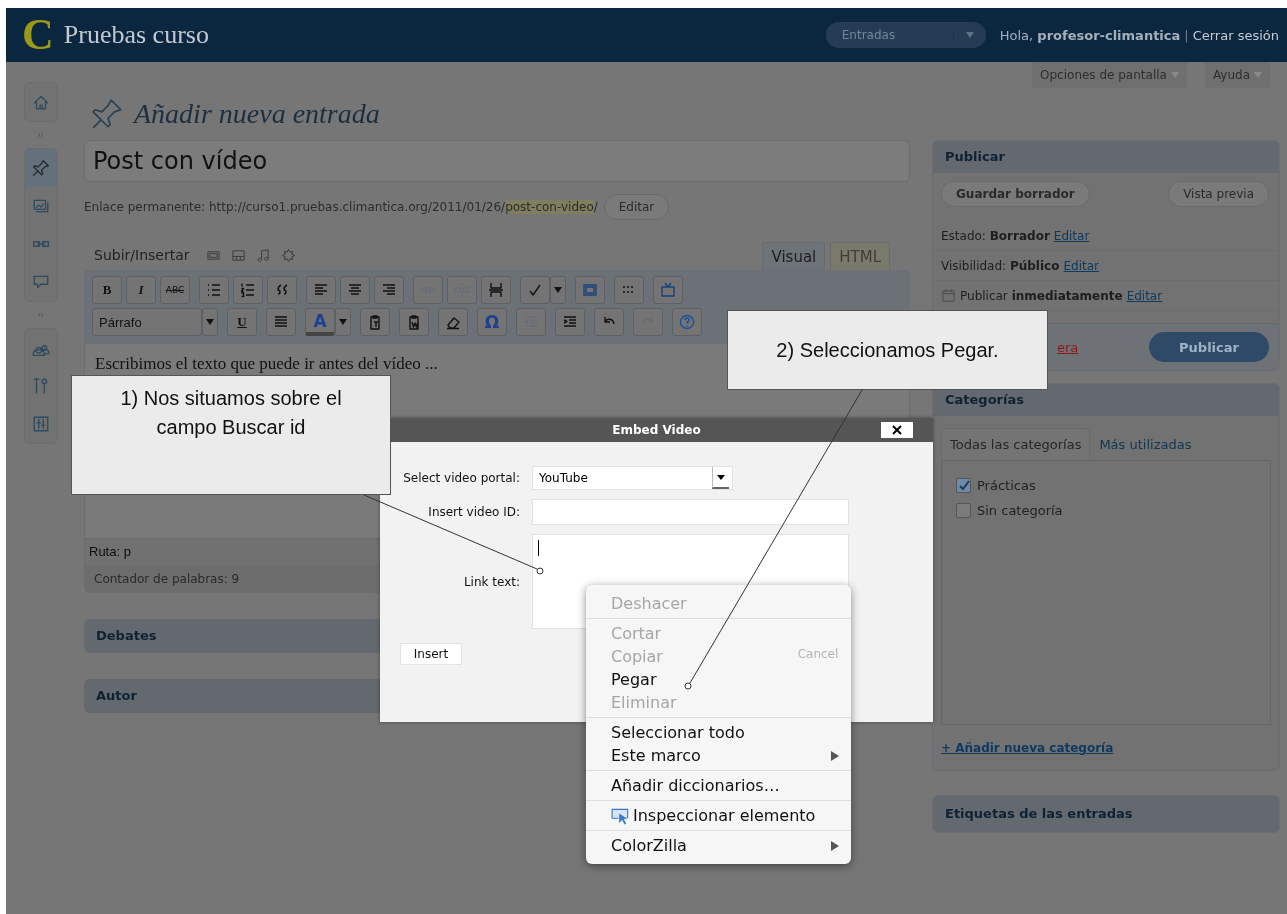 The image size is (1287, 914). Describe the element at coordinates (1068, 347) in the screenshot. I see `trash-link: era` at that location.